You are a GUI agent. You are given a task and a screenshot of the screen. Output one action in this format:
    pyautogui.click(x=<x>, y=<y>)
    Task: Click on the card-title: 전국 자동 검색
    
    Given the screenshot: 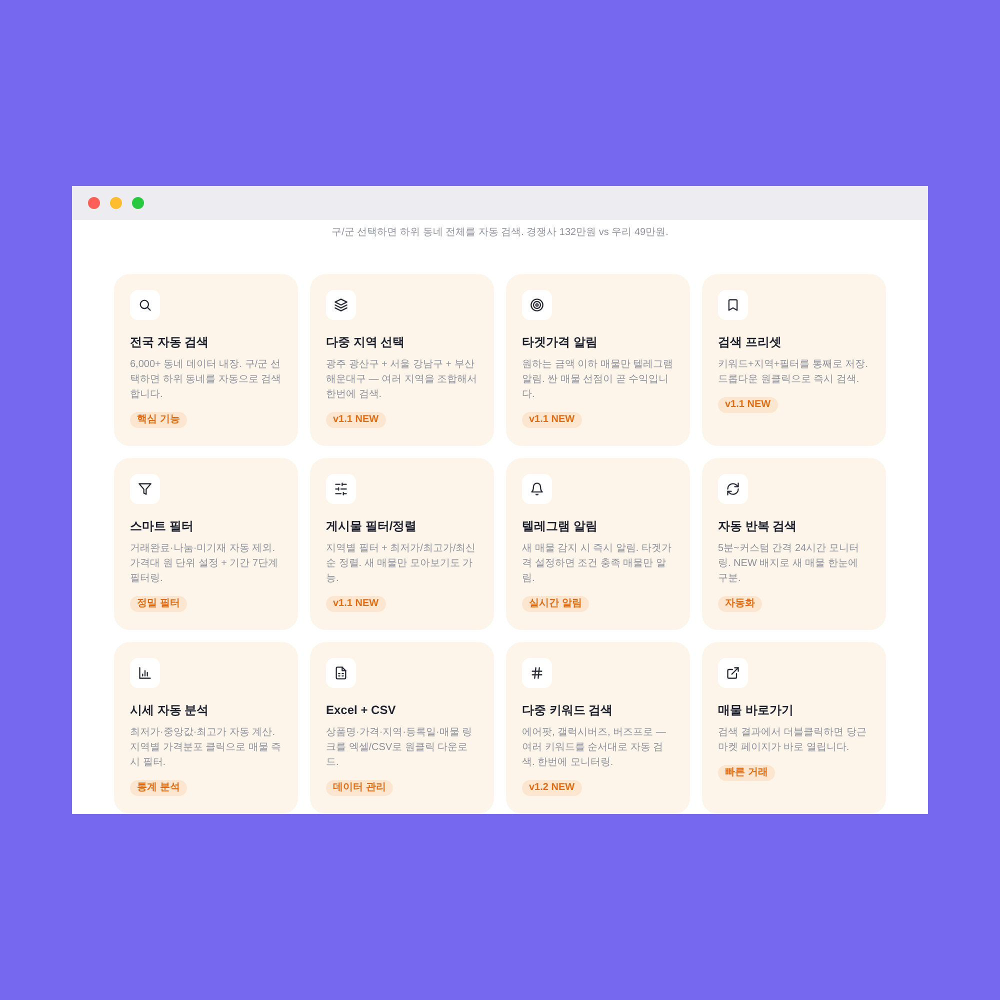 What is the action you would take?
    pyautogui.click(x=169, y=342)
    